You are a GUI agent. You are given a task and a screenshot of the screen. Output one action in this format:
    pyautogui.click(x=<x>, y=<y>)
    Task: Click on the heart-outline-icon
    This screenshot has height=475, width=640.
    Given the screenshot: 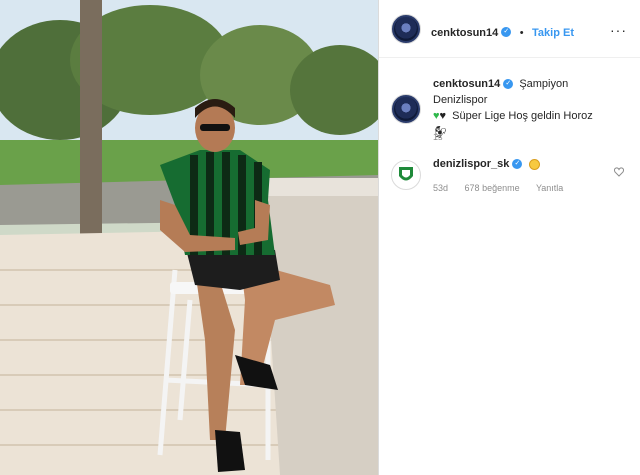 What is the action you would take?
    pyautogui.click(x=619, y=170)
    